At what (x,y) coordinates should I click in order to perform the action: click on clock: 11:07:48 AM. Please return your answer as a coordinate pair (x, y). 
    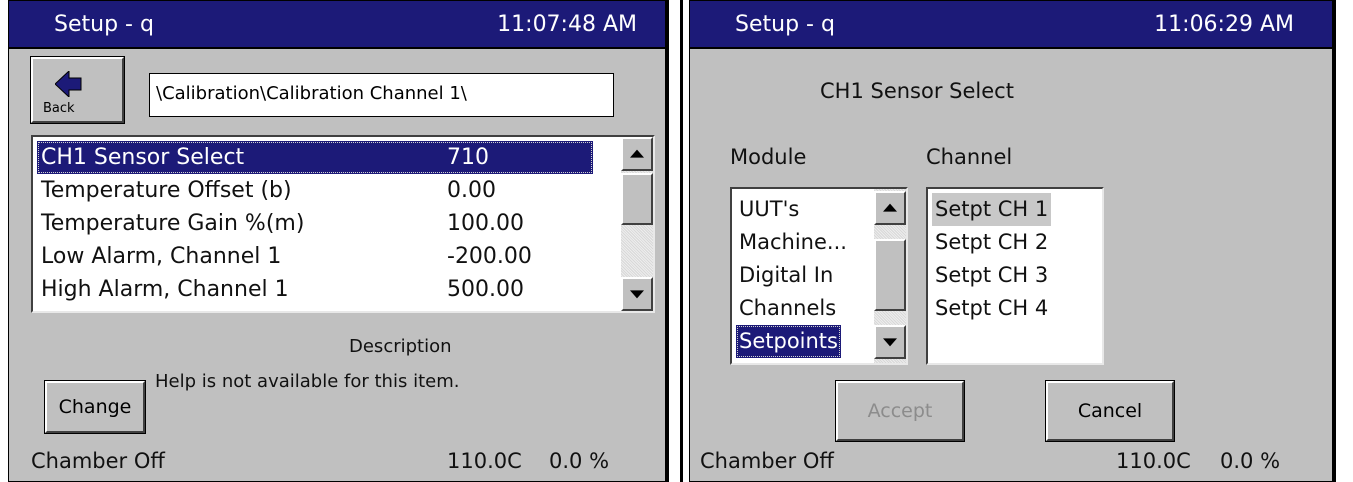
    Looking at the image, I should click on (567, 24).